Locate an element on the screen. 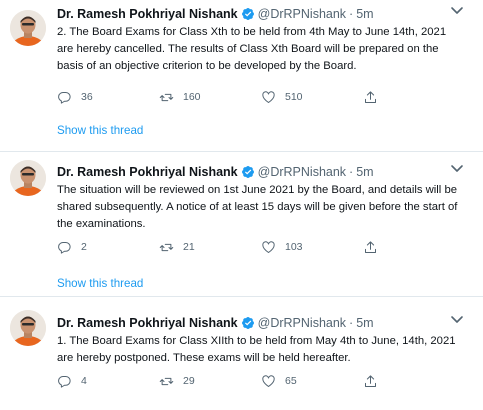 The width and height of the screenshot is (483, 410). reply-count: 36 is located at coordinates (87, 97).